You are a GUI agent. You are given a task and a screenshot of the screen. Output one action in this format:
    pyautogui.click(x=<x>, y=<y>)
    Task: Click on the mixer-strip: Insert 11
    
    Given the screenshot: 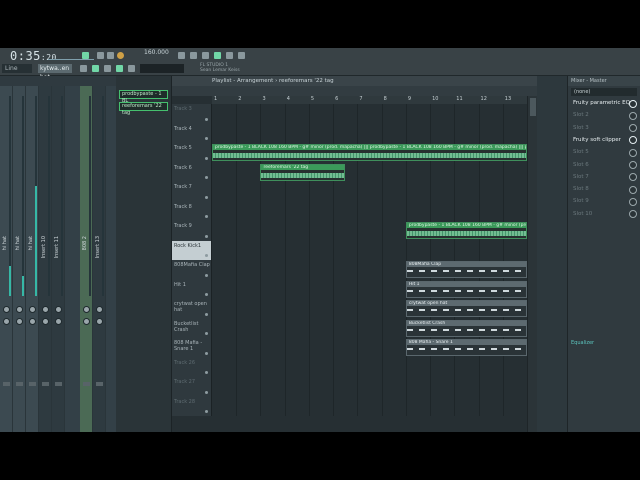 What is the action you would take?
    pyautogui.click(x=58, y=259)
    